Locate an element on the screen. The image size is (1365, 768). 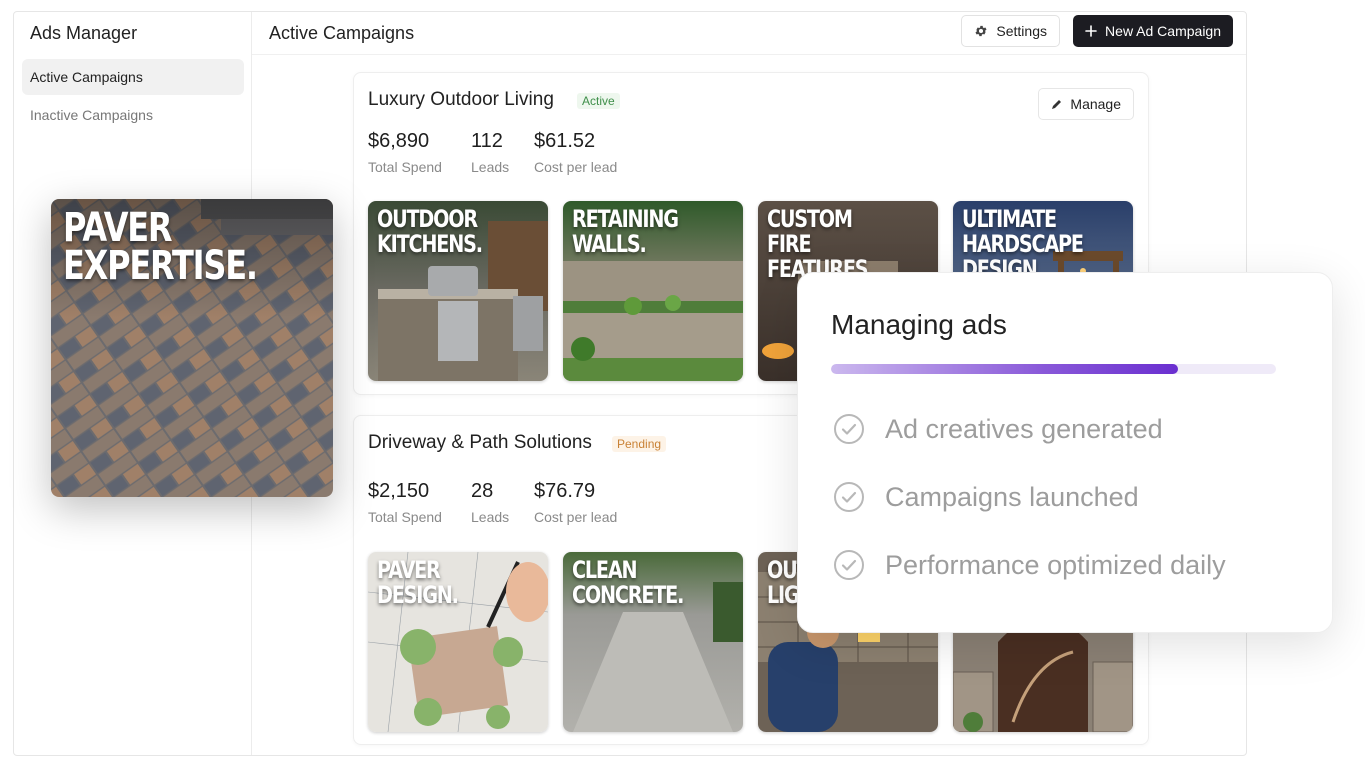
stat-cost-per-lead: $76.79 Cost per lead is located at coordinates (575, 502).